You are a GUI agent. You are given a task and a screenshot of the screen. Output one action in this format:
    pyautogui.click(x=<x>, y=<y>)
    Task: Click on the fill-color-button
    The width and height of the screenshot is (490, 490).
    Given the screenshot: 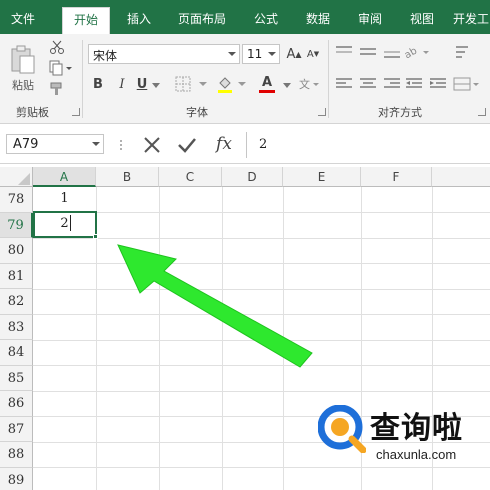 What is the action you would take?
    pyautogui.click(x=232, y=84)
    